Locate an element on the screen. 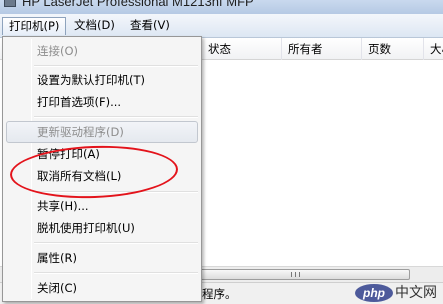 The image size is (443, 304). watermark-text: 中文网 is located at coordinates (416, 293).